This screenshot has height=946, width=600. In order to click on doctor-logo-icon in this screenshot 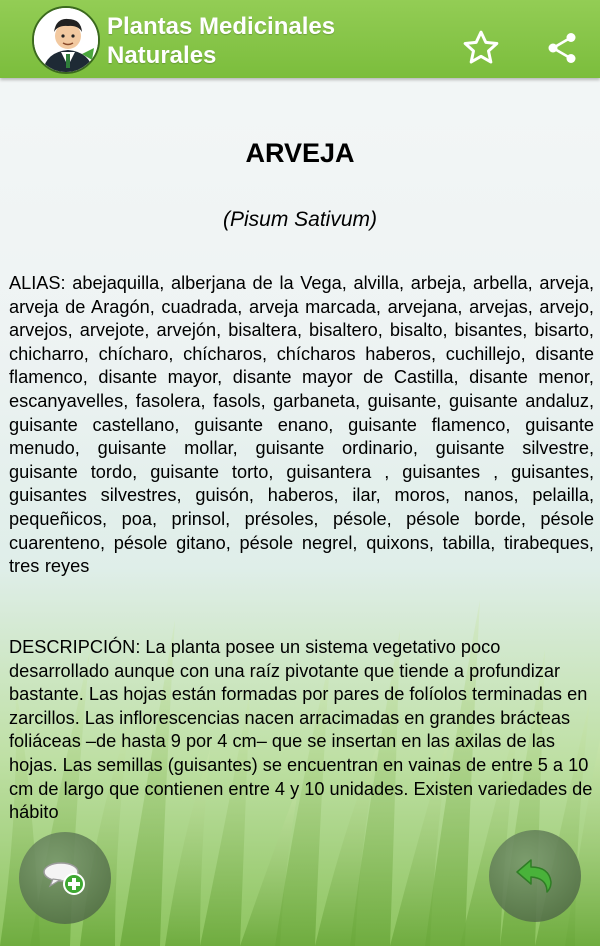, I will do `click(66, 40)`.